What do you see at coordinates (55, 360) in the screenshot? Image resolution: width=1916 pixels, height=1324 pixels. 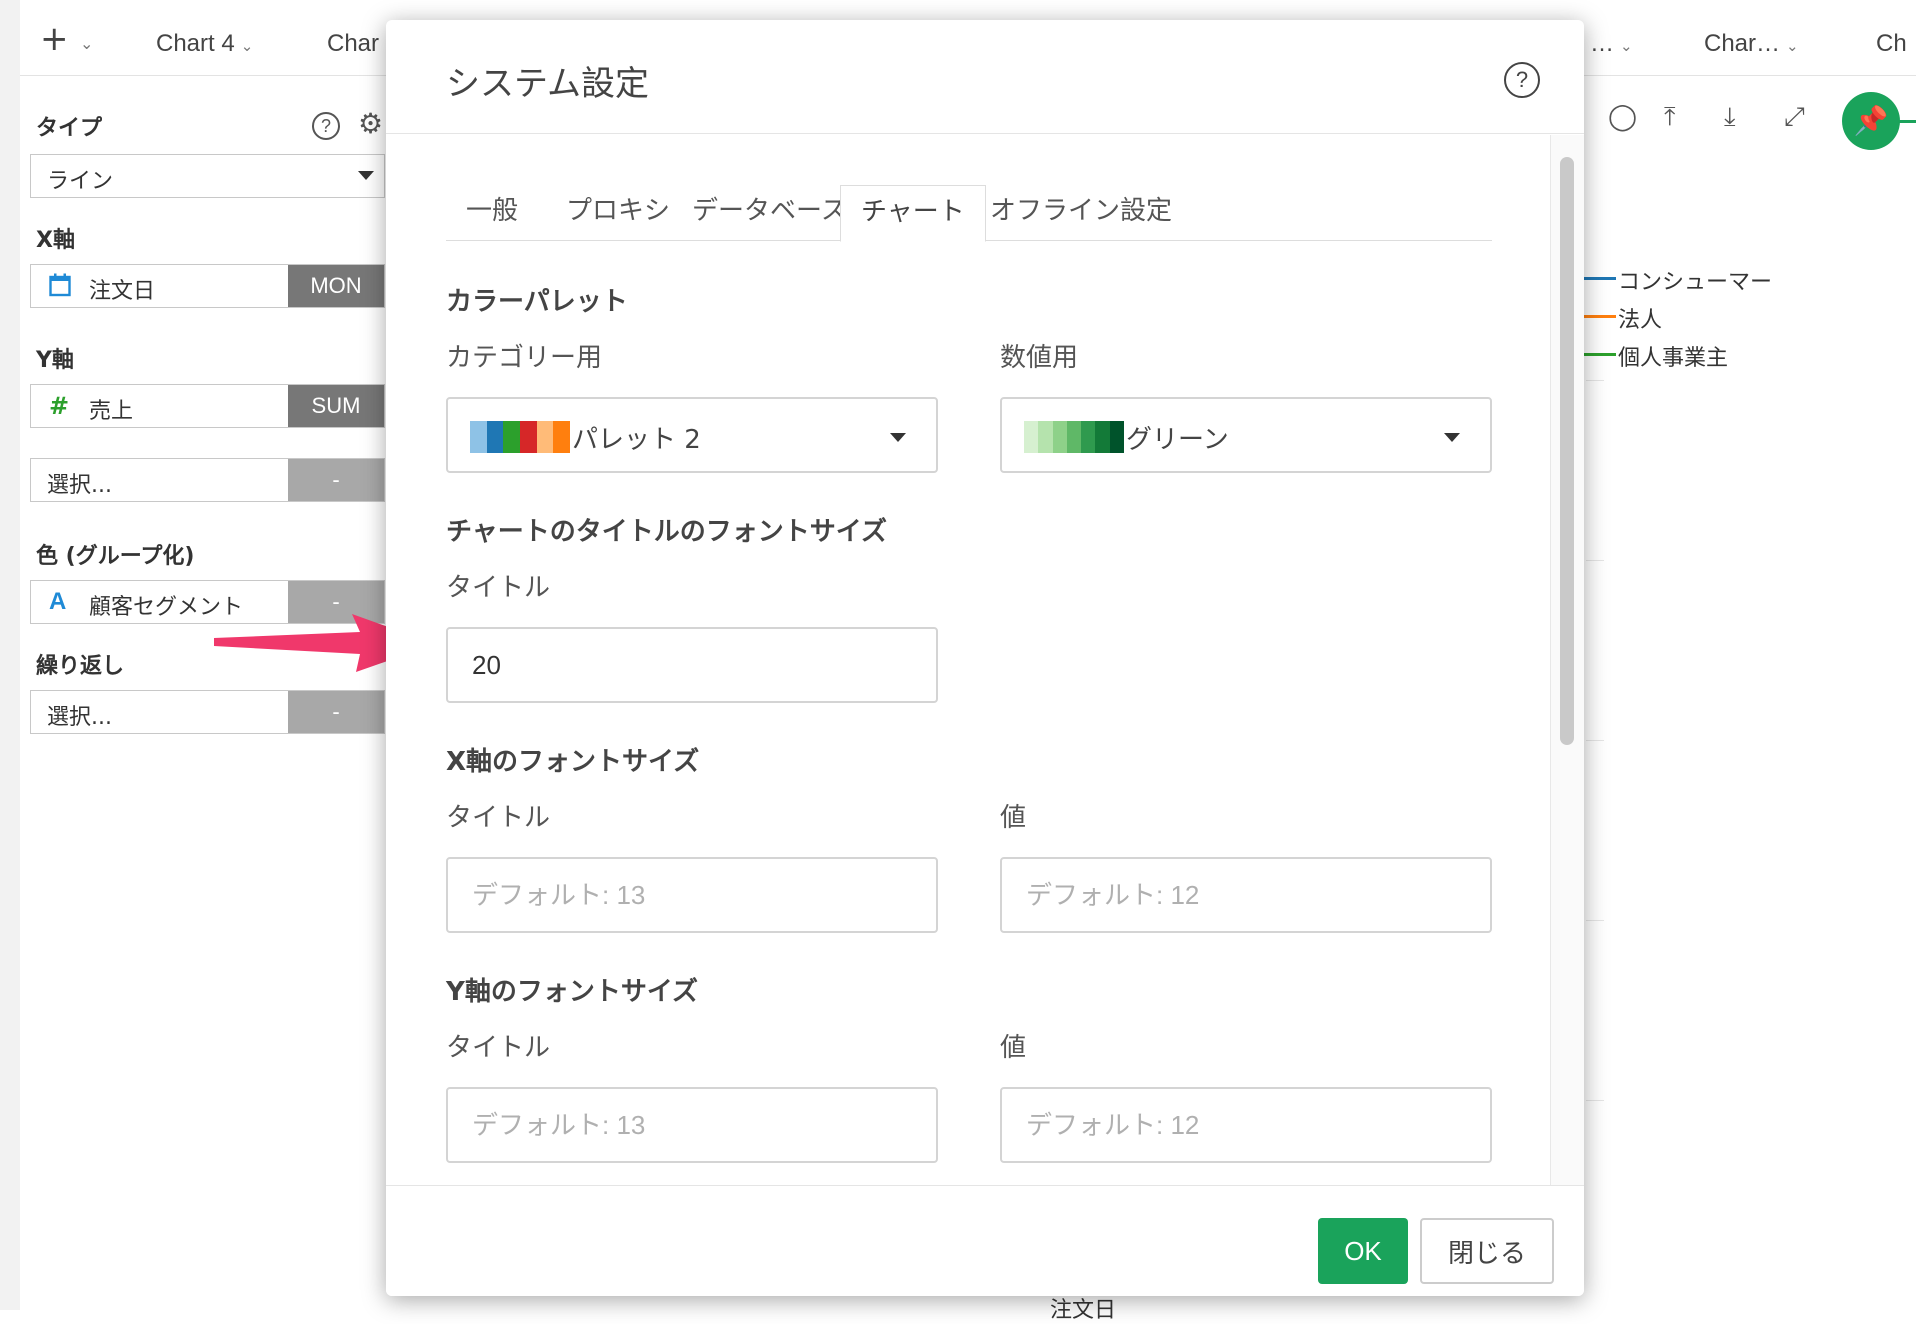 I see `y-axis-label: Y軸` at bounding box center [55, 360].